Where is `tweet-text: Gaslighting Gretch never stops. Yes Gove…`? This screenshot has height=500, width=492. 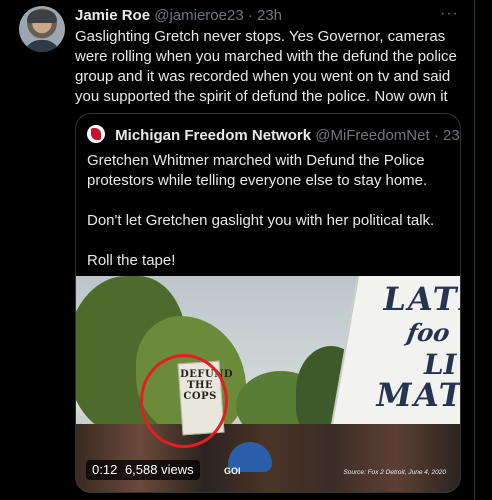
tweet-text: Gaslighting Gretch never stops. Yes Gove… is located at coordinates (266, 66).